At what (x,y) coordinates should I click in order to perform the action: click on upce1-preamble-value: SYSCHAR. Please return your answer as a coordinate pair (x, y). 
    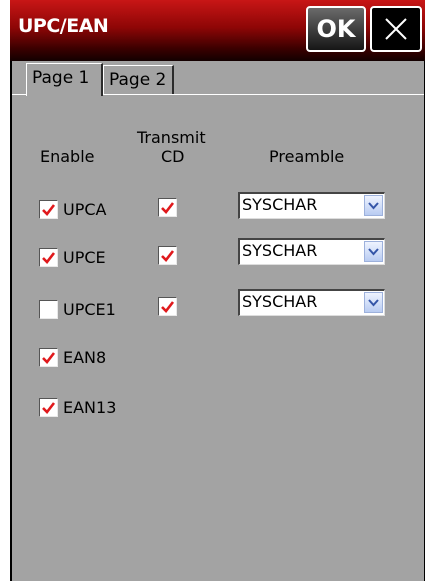
    Looking at the image, I should click on (280, 301).